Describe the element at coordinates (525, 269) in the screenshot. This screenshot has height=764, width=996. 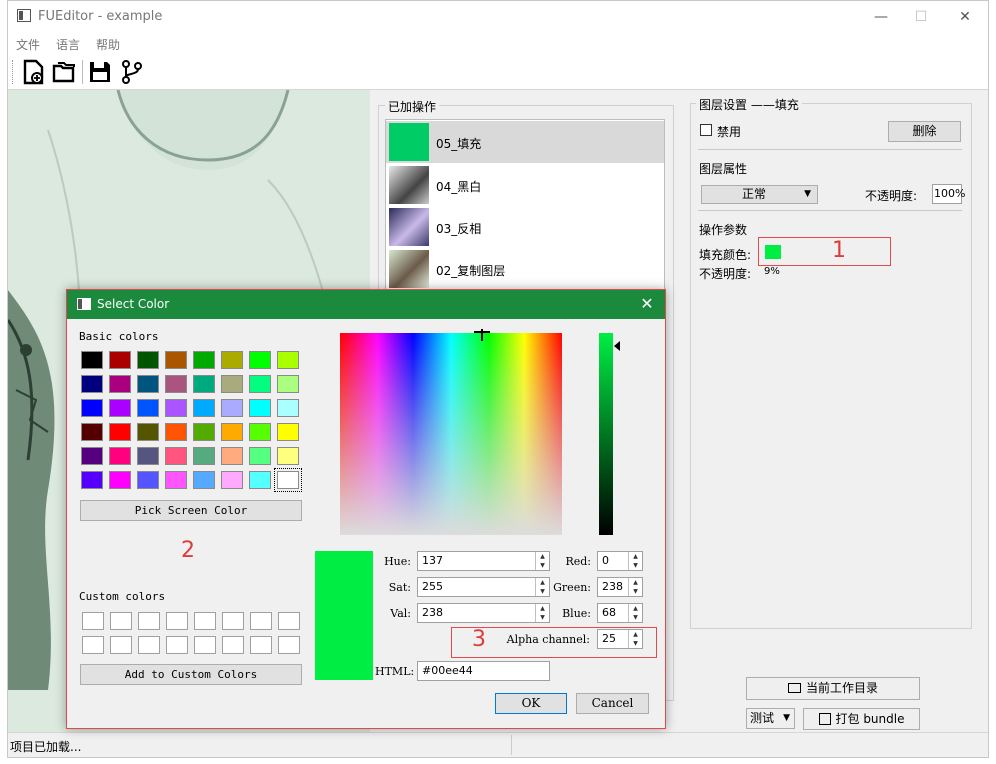
I see `list-item: 02_复制图层` at that location.